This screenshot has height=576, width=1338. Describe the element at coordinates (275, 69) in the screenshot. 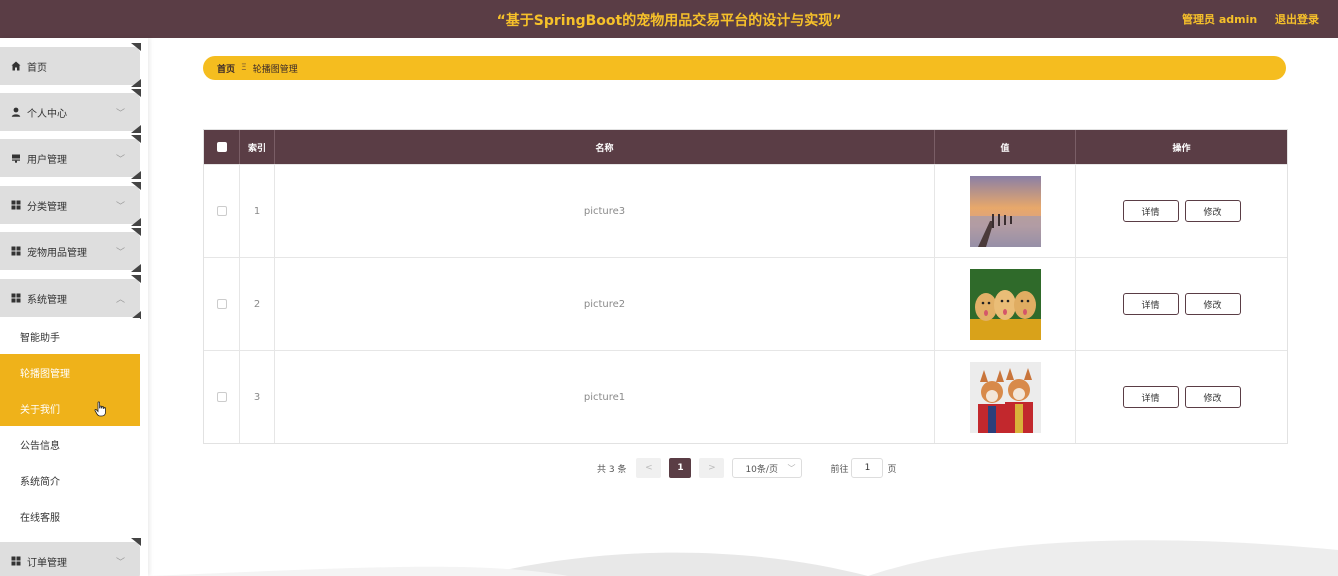

I see `breadcrumb-current: 轮播图管理` at that location.